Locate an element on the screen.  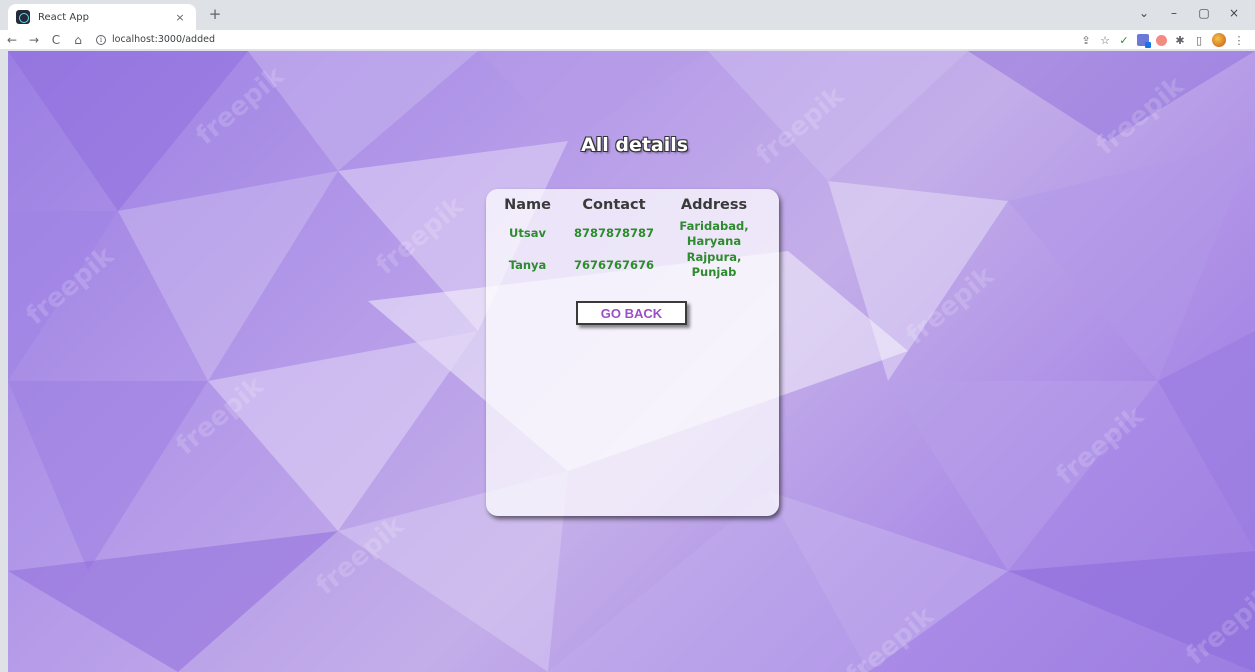
tab-strip: React App × + ⌄ – ▢ × is located at coordinates (627, 15).